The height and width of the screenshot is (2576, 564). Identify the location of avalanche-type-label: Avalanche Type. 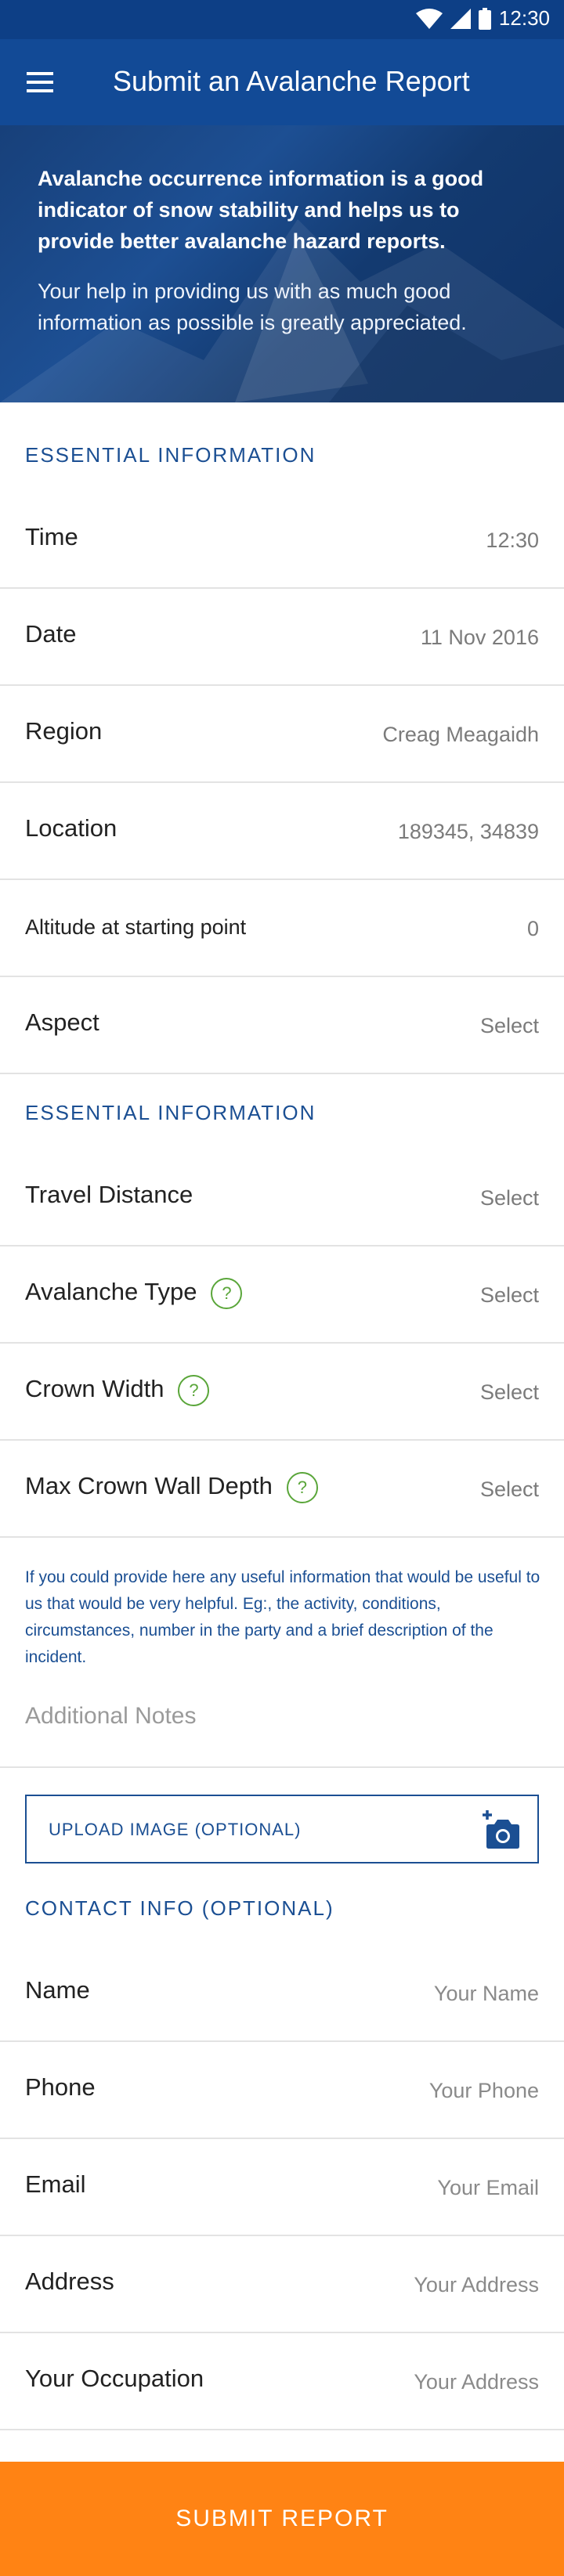
(111, 1292).